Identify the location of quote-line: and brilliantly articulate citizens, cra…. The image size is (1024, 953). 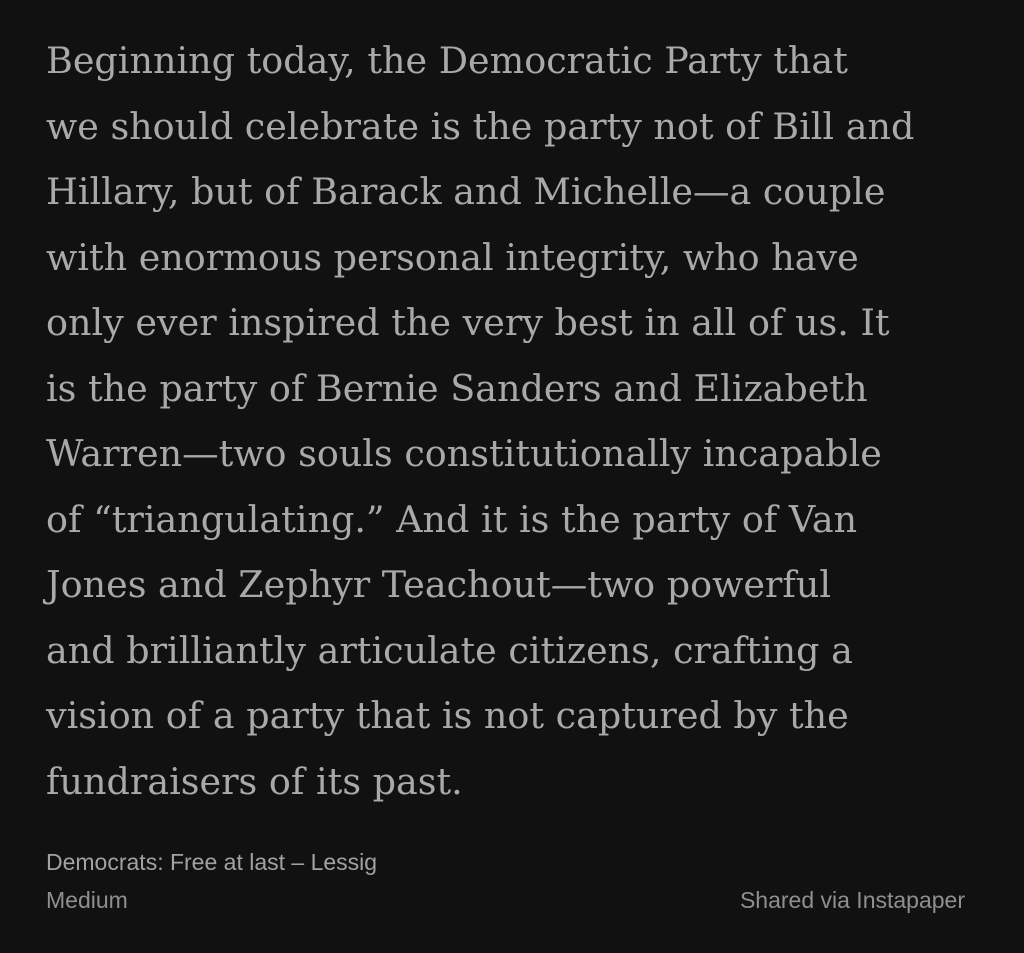
(449, 650).